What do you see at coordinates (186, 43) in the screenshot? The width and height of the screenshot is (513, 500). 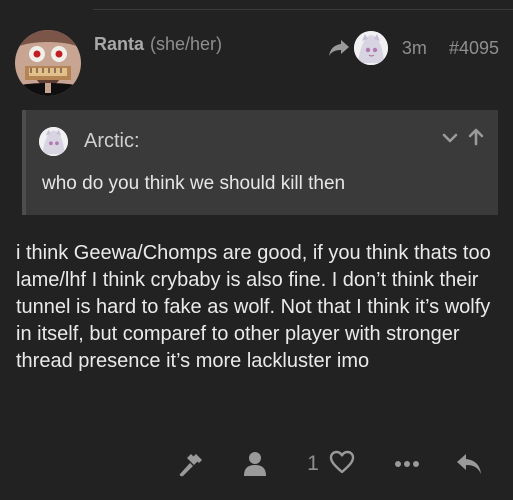 I see `user-pronouns: (she/her)` at bounding box center [186, 43].